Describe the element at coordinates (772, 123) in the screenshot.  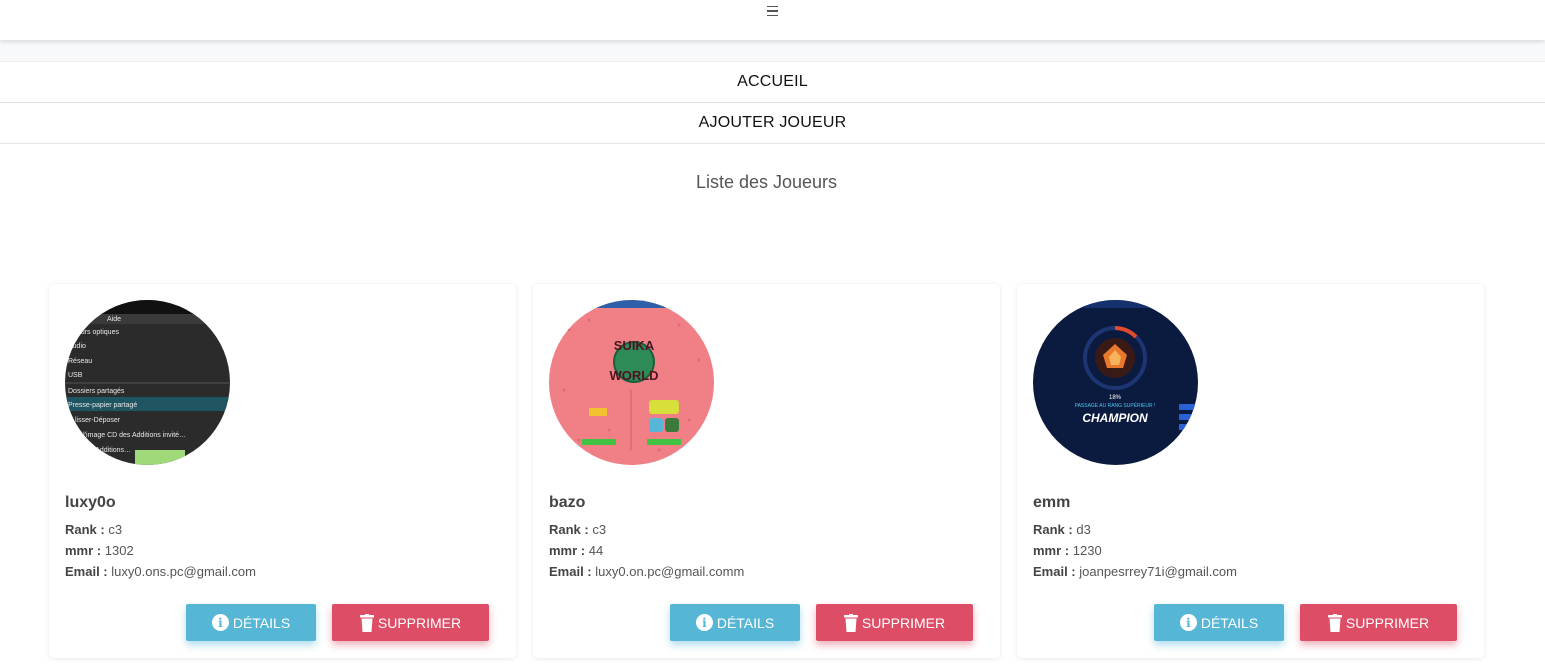
I see `nav-item-ajouter-joueur: AJOUTER JOUEUR` at that location.